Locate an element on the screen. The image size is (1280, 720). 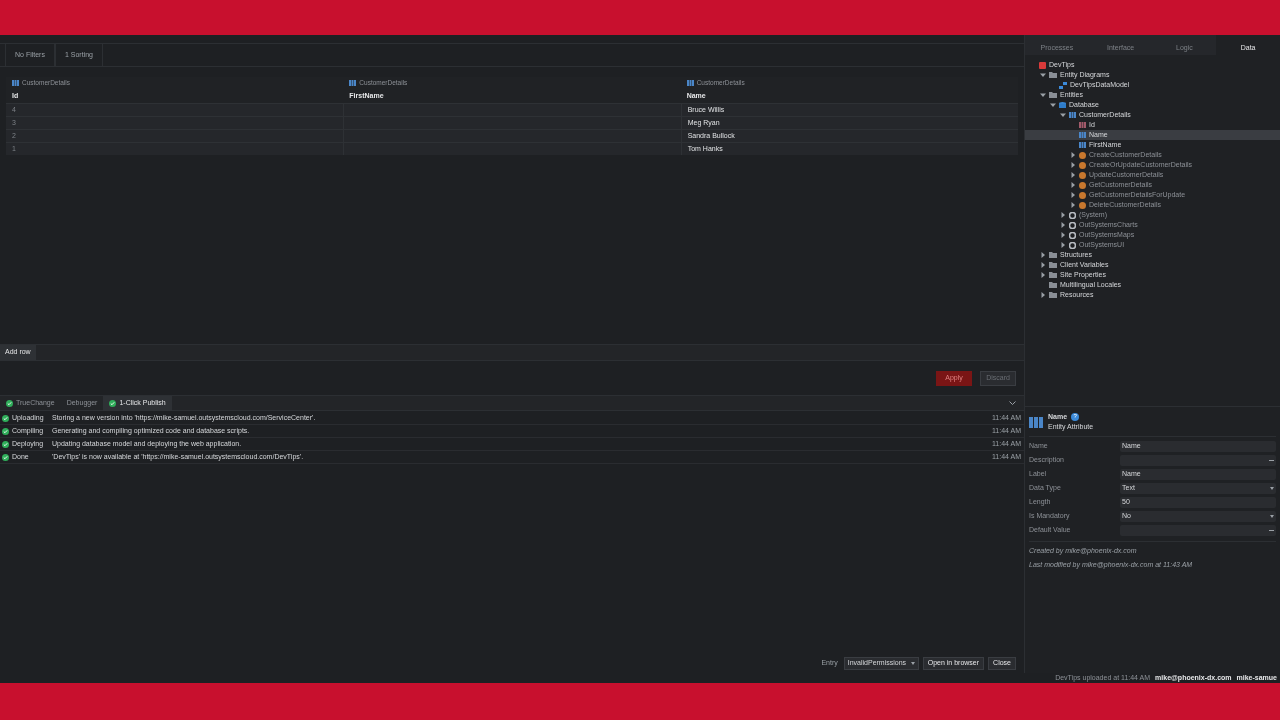
chevron-down-icon is located at coordinates (1012, 403).